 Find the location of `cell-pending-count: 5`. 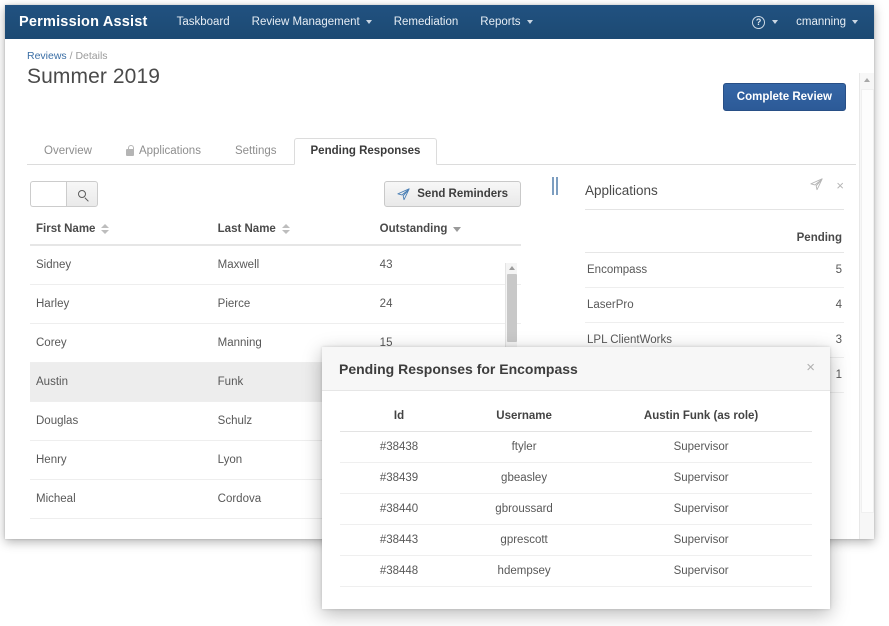

cell-pending-count: 5 is located at coordinates (797, 270).